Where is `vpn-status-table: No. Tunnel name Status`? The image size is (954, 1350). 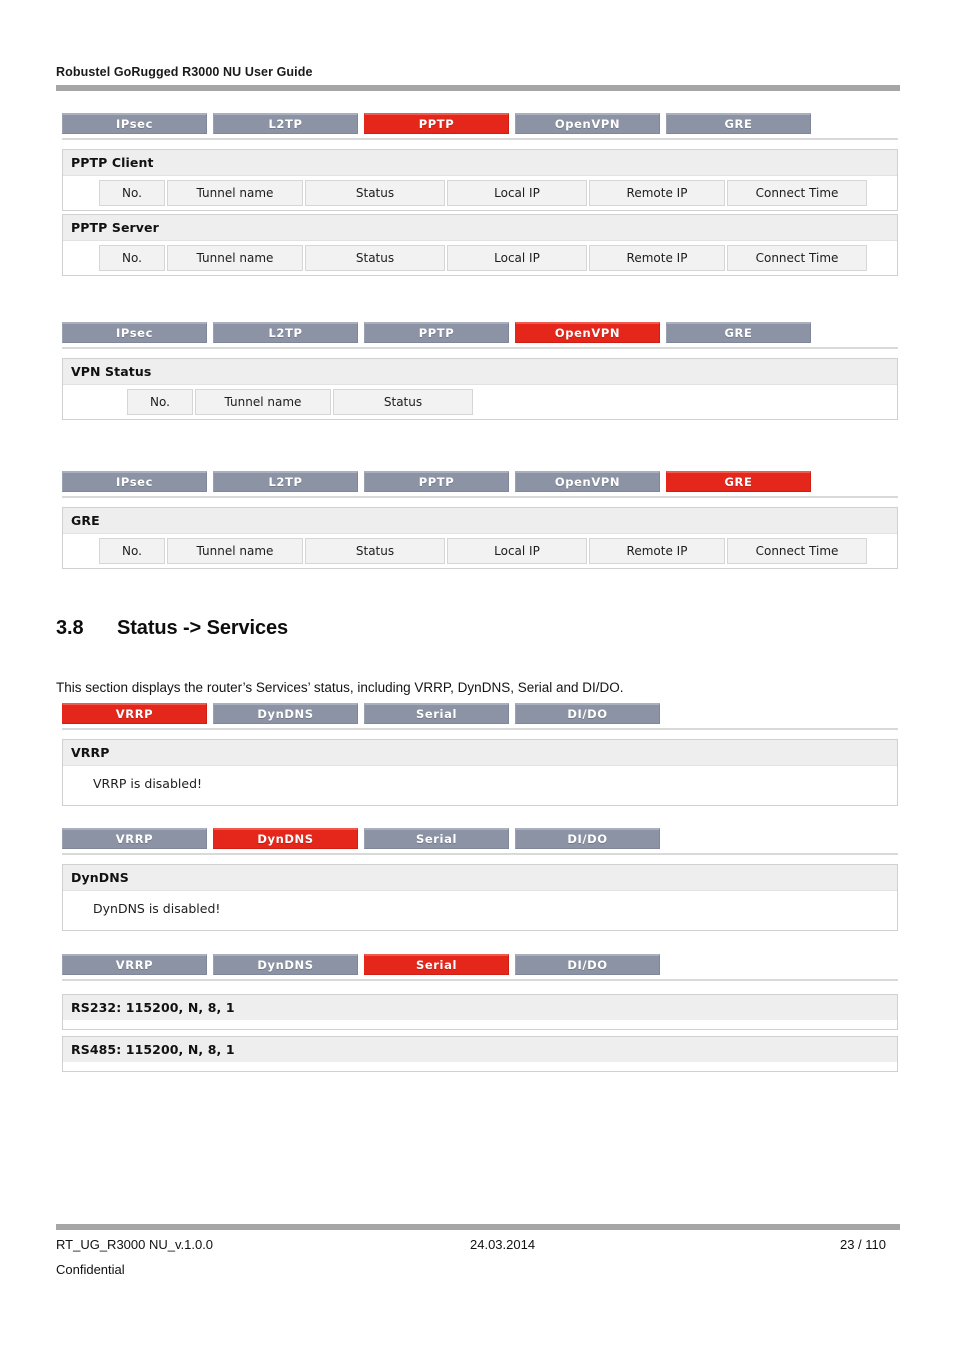
vpn-status-table: No. Tunnel name Status is located at coordinates (300, 402).